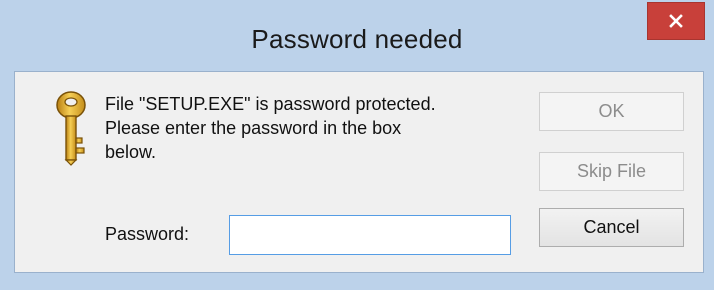 The image size is (714, 290). Describe the element at coordinates (71, 128) in the screenshot. I see `key-icon` at that location.